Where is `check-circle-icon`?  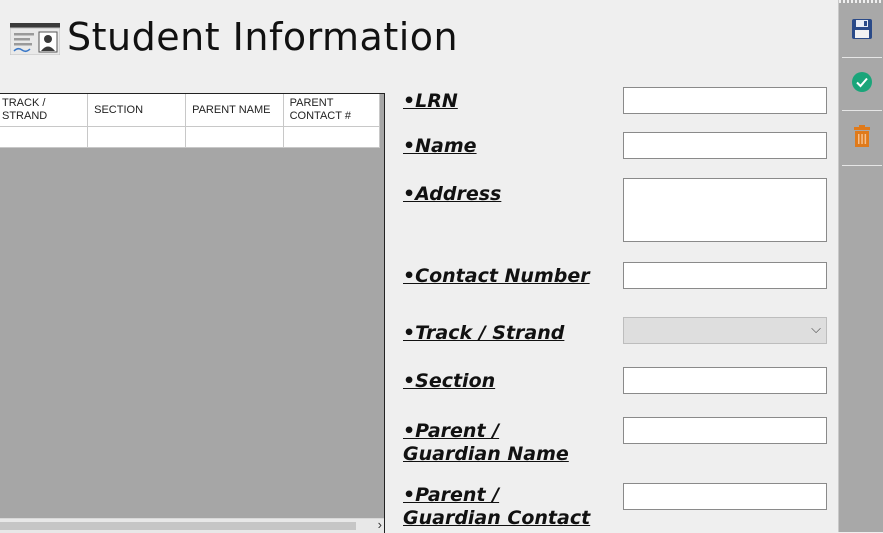 check-circle-icon is located at coordinates (862, 84).